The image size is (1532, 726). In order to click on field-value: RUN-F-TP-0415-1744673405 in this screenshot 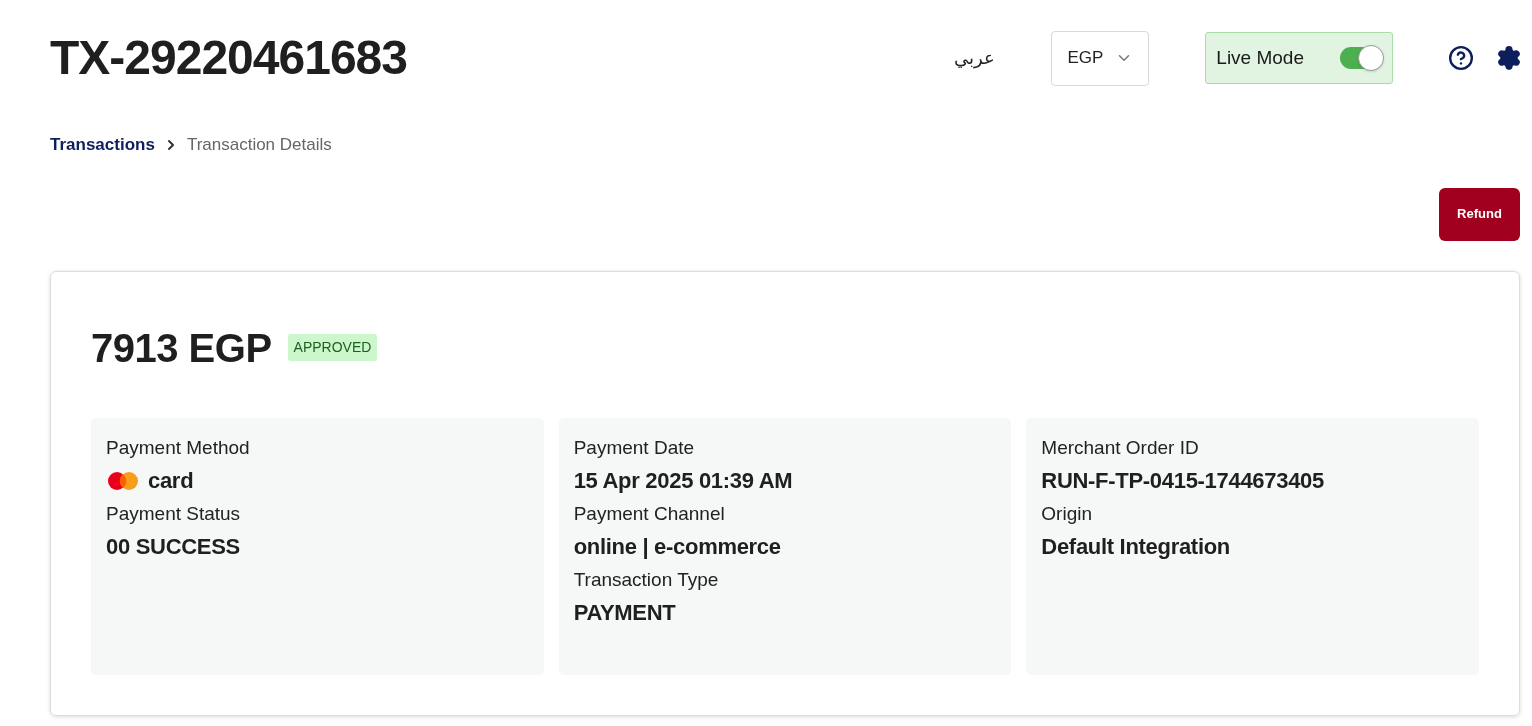, I will do `click(1182, 481)`.